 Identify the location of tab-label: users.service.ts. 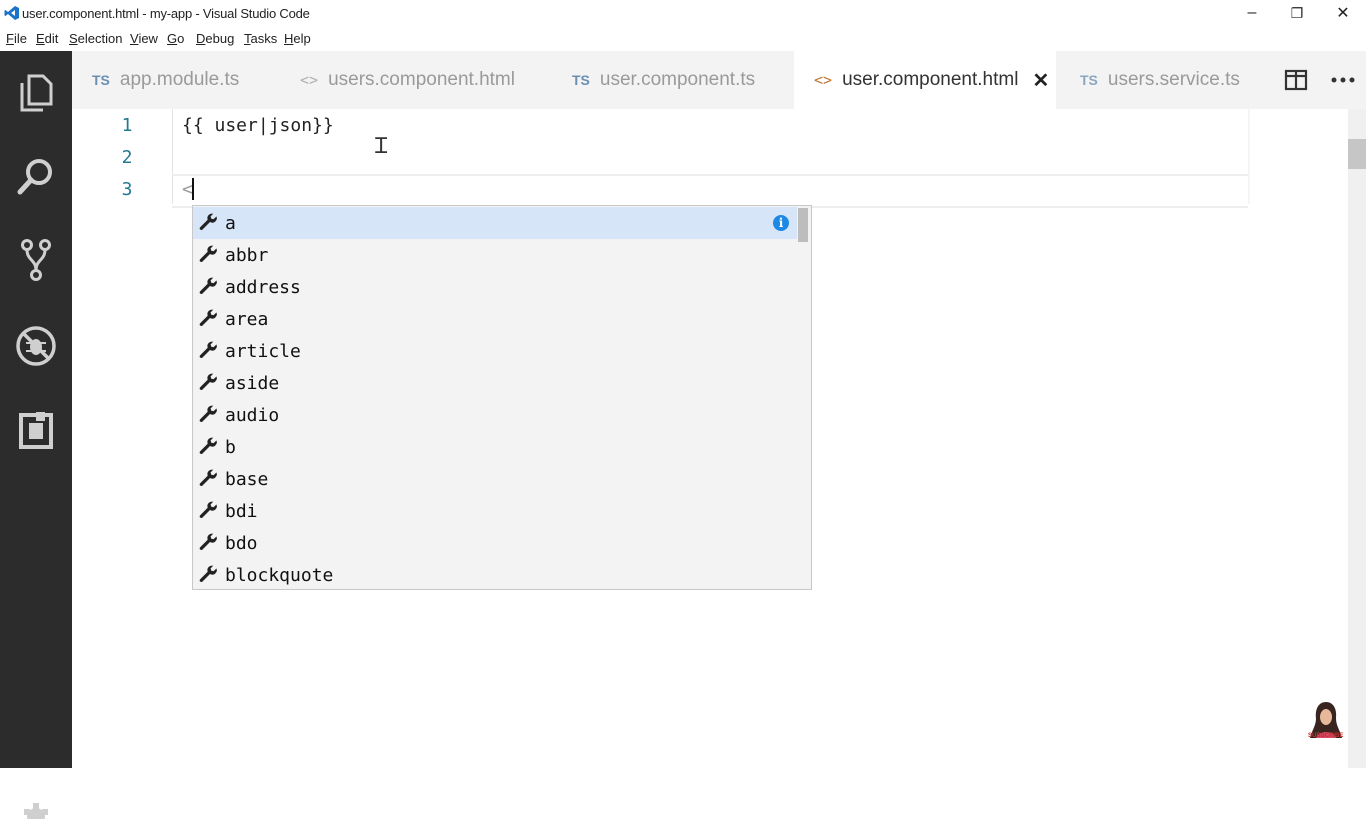
(1173, 79).